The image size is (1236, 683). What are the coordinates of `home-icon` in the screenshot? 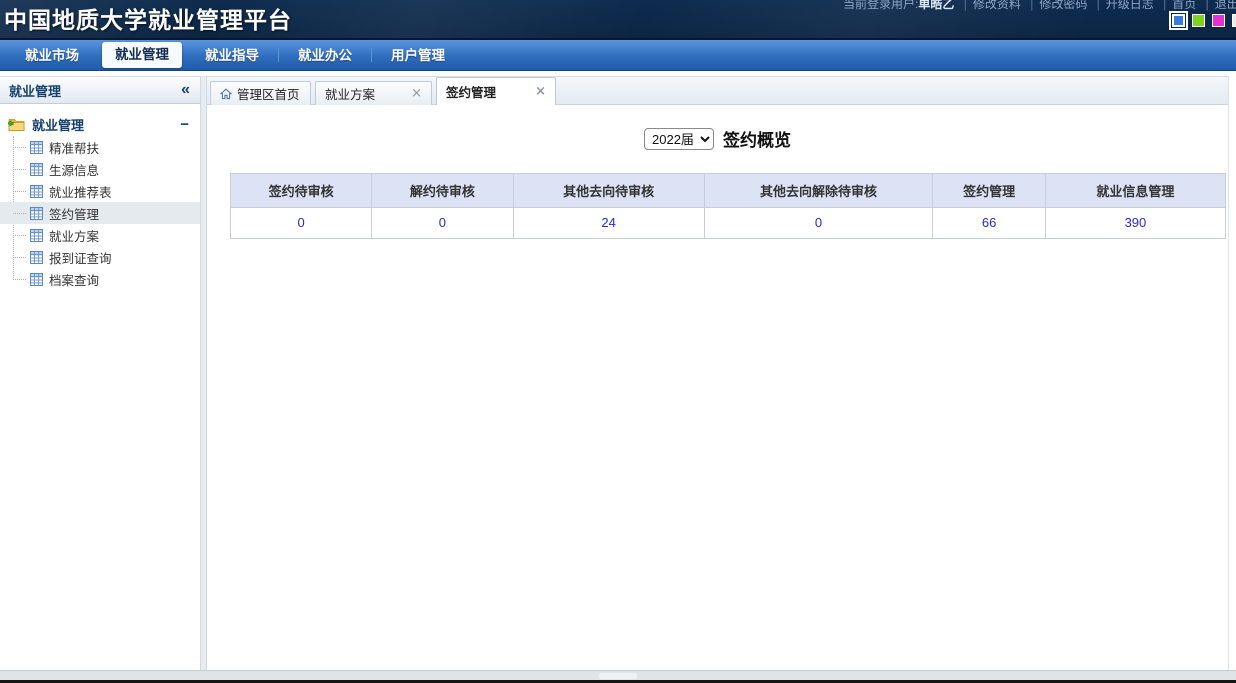 It's located at (226, 94).